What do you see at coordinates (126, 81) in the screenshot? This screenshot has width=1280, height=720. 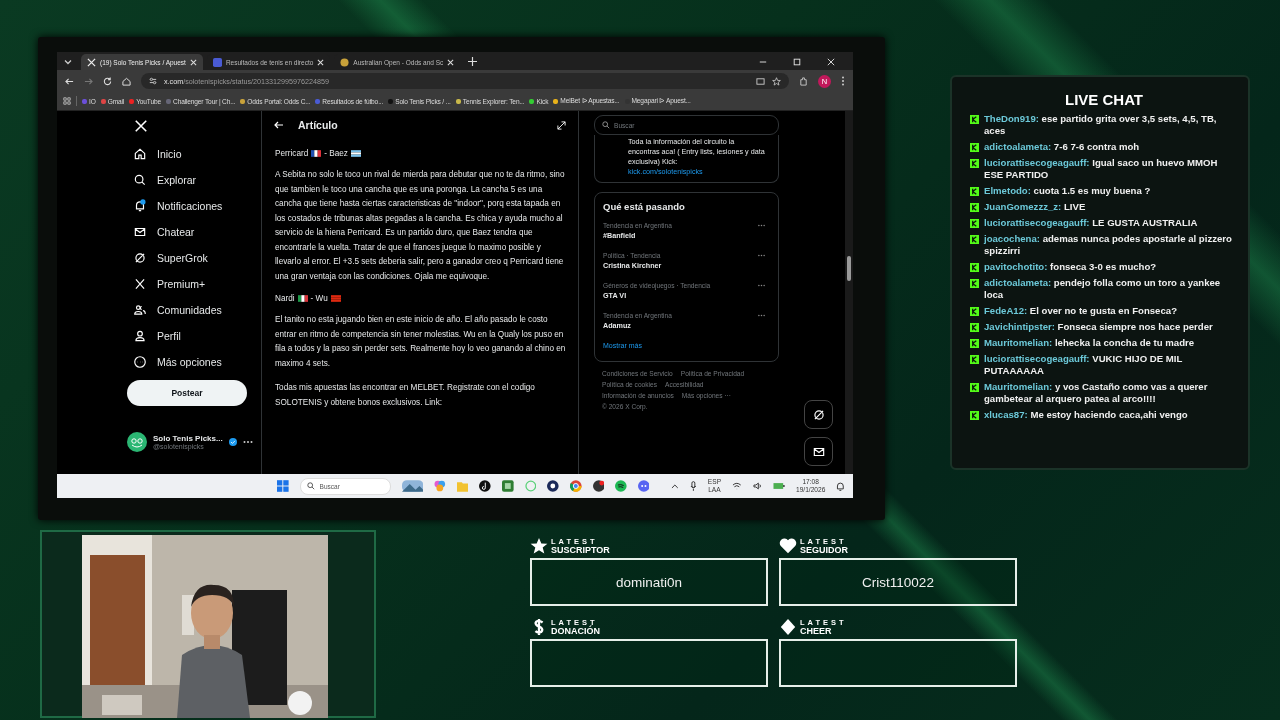 I see `home-icon` at bounding box center [126, 81].